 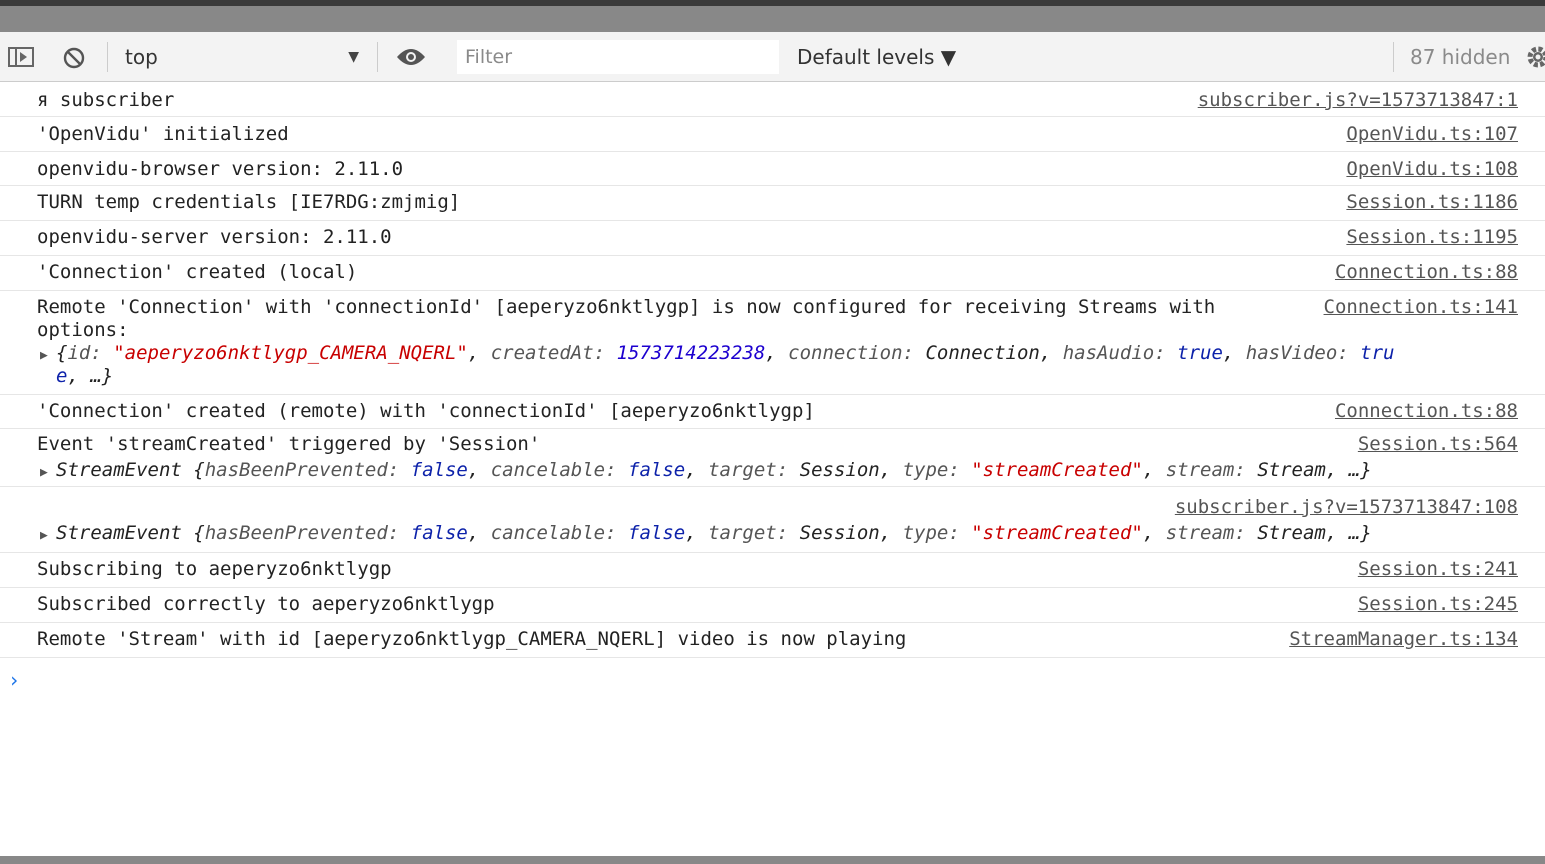 I want to click on log-source-link: Connection.ts:141, so click(x=1421, y=307).